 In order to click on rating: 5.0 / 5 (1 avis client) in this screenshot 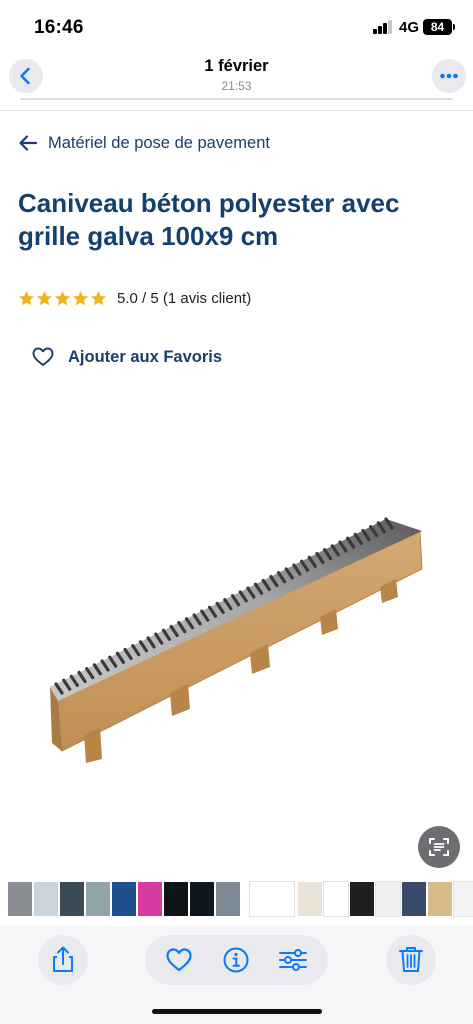, I will do `click(134, 298)`.